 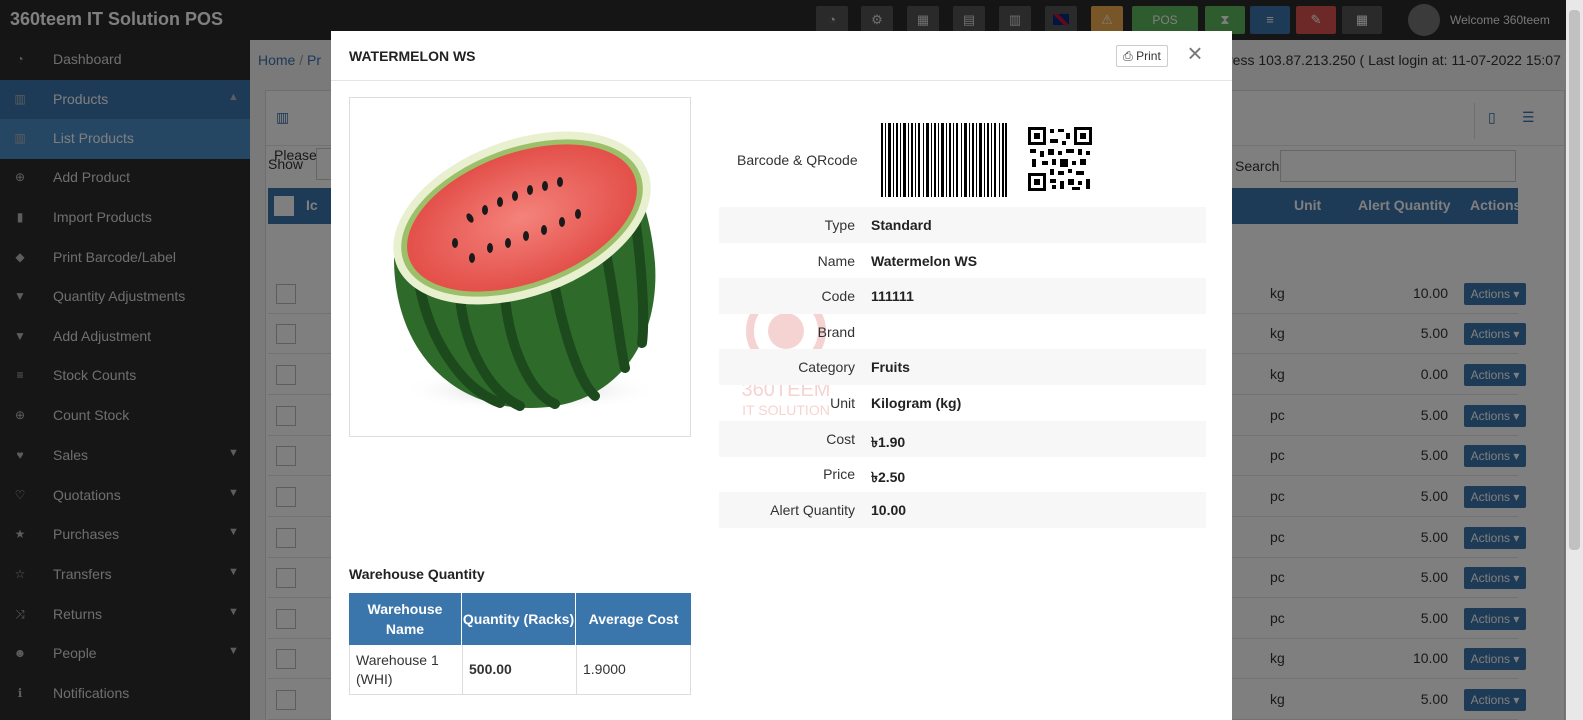 What do you see at coordinates (924, 261) in the screenshot?
I see `detail-value: Watermelon WS` at bounding box center [924, 261].